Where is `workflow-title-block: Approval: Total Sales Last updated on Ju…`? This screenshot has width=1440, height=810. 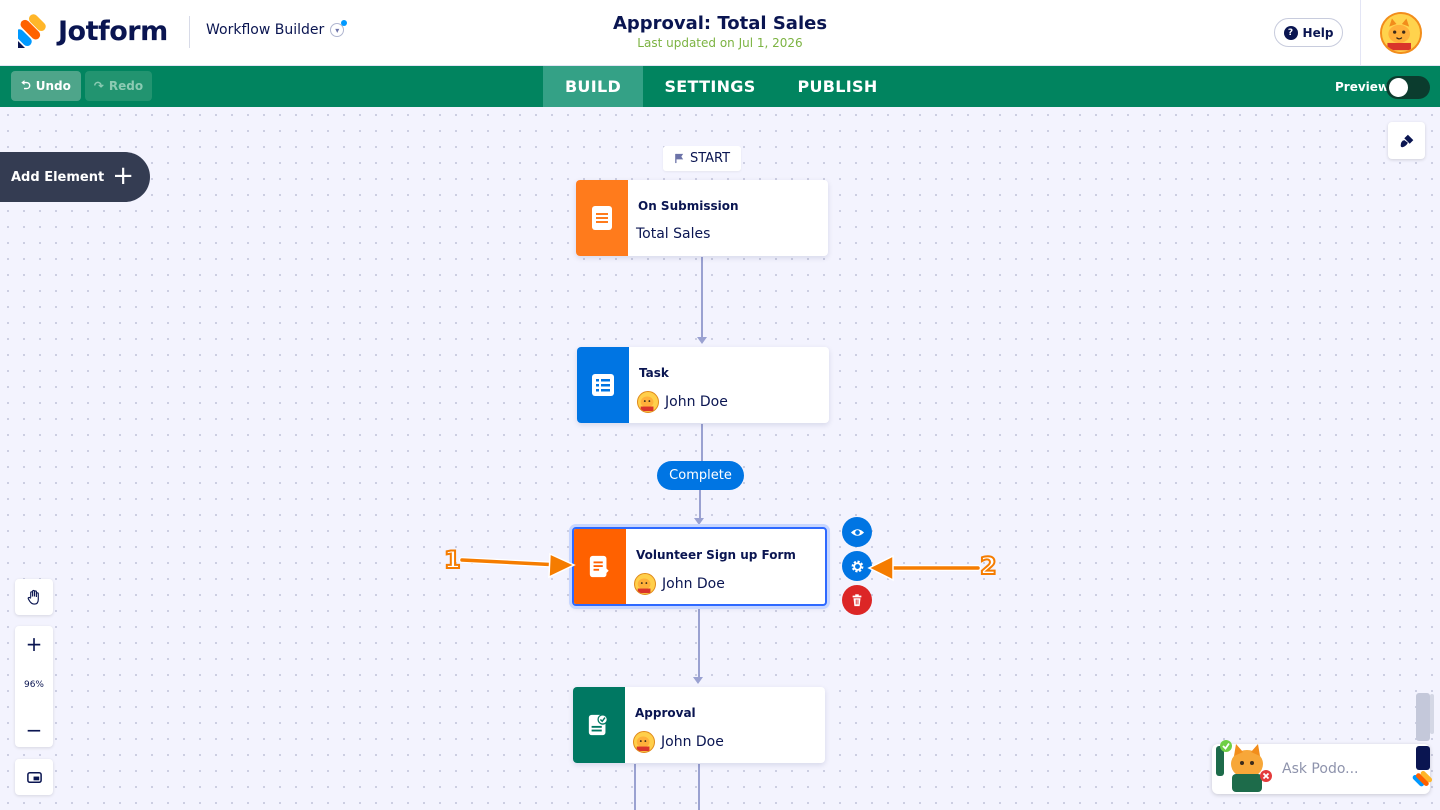
workflow-title-block: Approval: Total Sales Last updated on Ju… is located at coordinates (720, 31).